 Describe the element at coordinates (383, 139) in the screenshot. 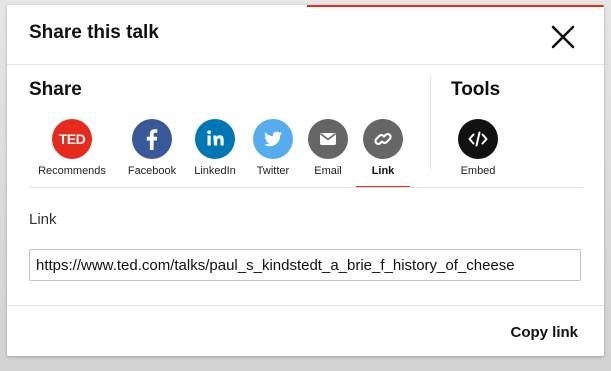

I see `link-icon` at that location.